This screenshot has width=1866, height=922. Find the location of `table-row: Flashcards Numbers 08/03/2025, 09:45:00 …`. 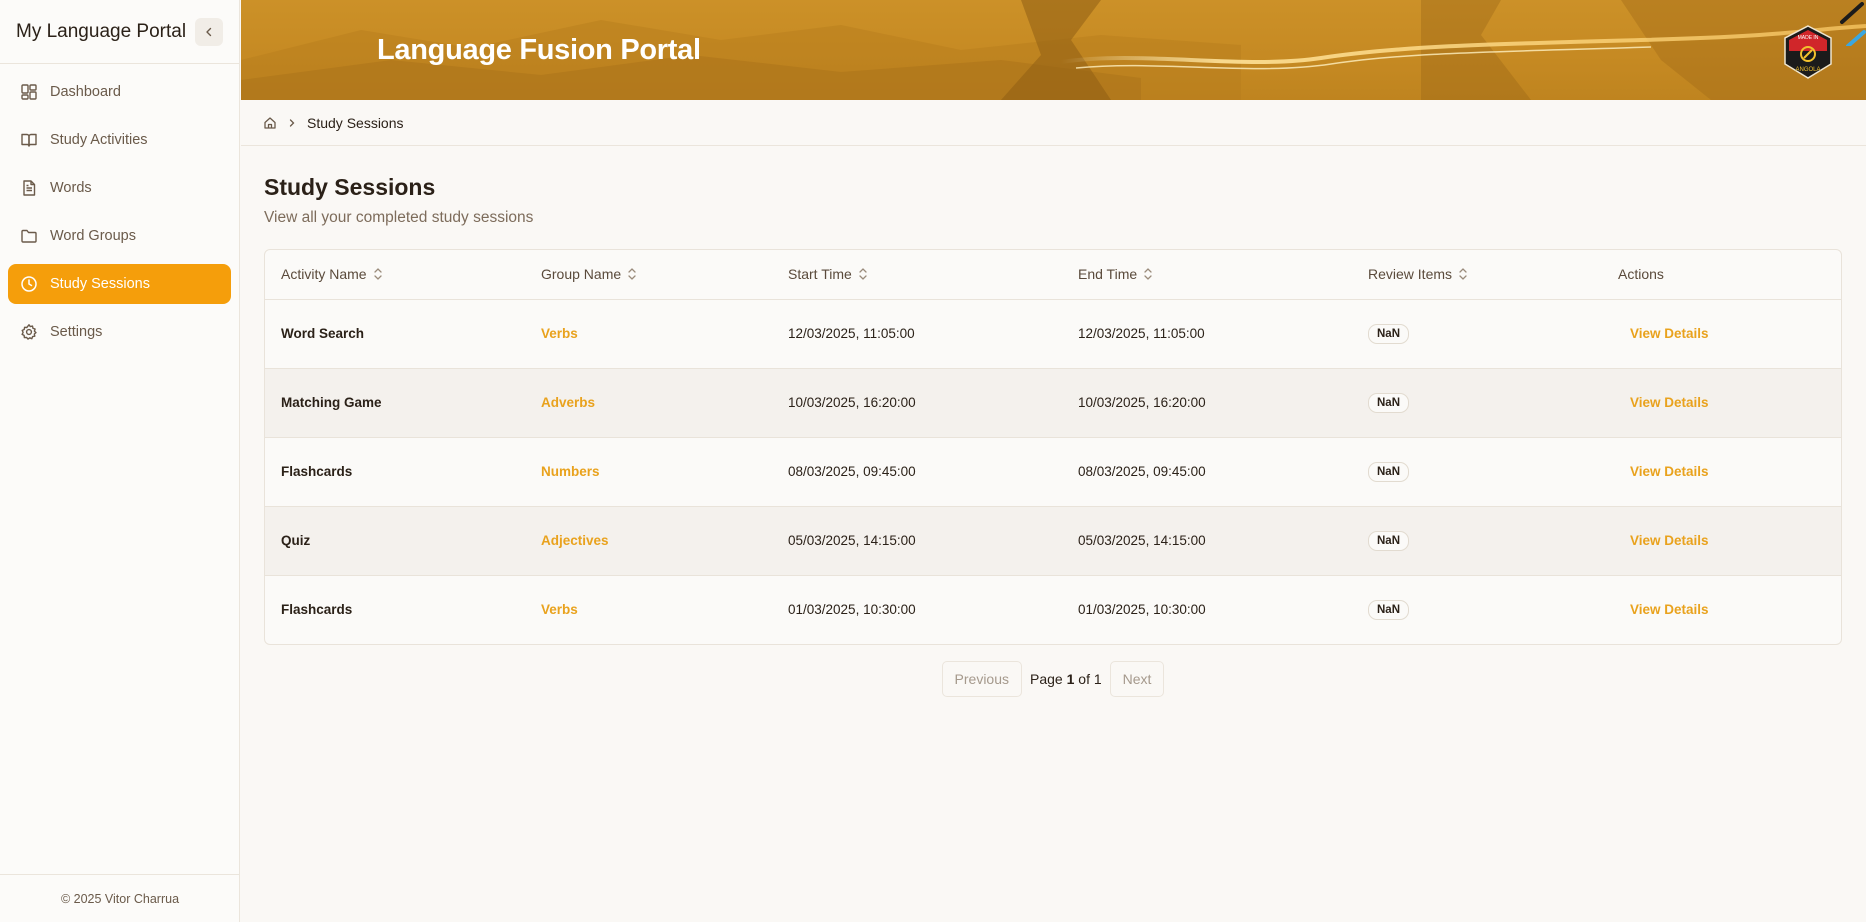

table-row: Flashcards Numbers 08/03/2025, 09:45:00 … is located at coordinates (1053, 472).